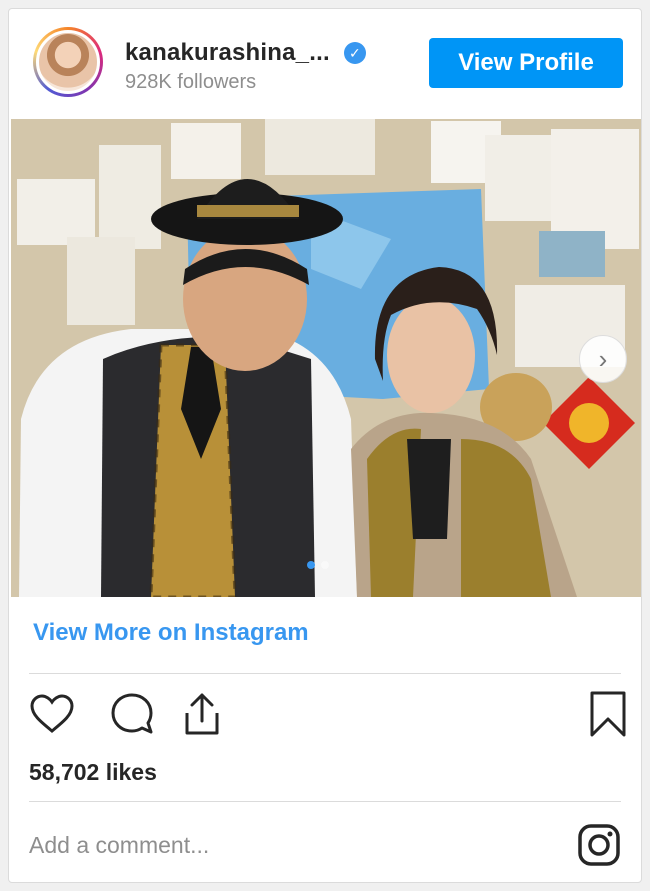  Describe the element at coordinates (289, 845) in the screenshot. I see `comment-input` at that location.